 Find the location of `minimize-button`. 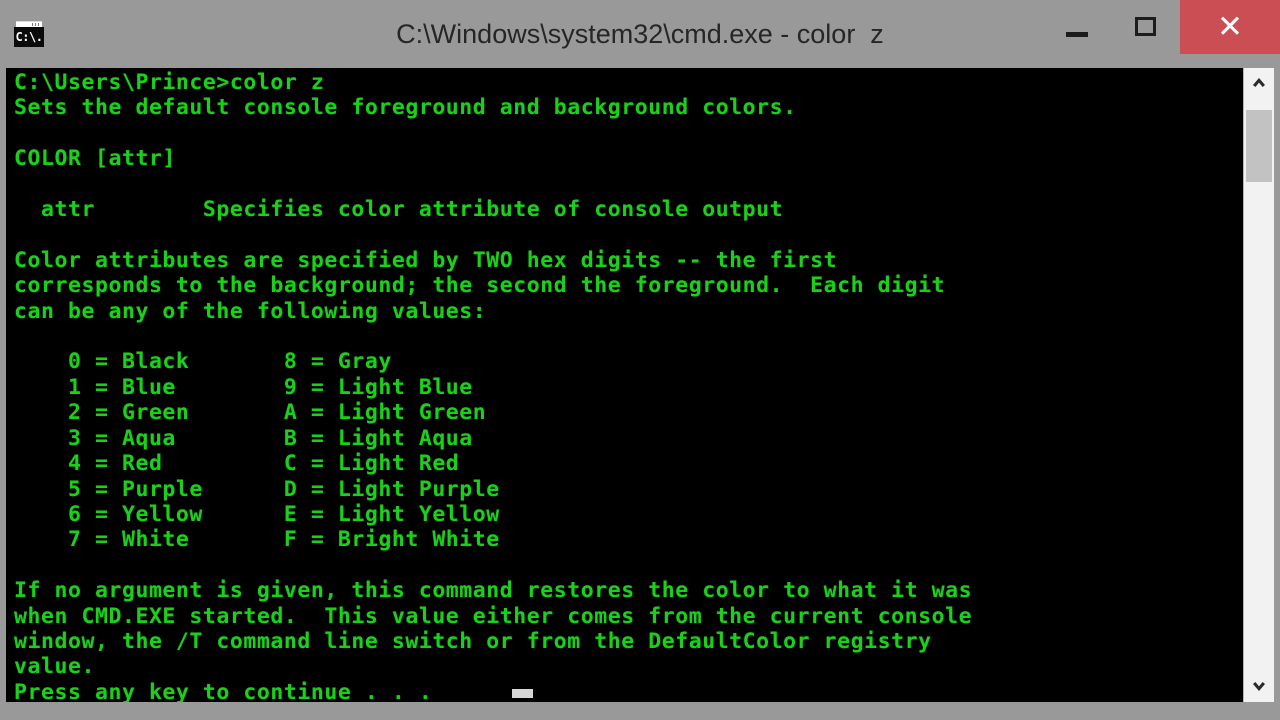

minimize-button is located at coordinates (1076, 27).